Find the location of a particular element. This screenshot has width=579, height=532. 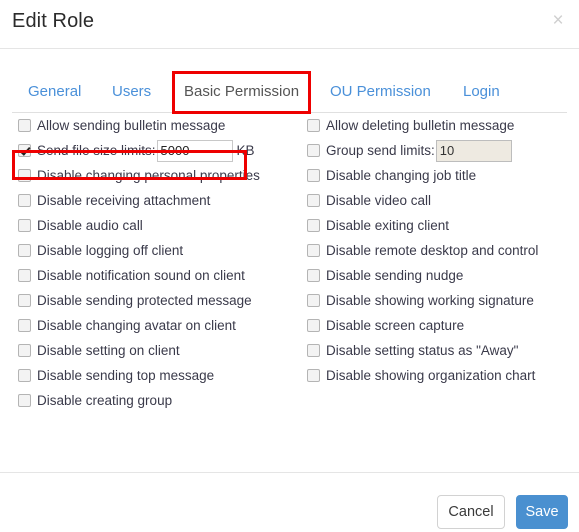

cancel-button: Cancel is located at coordinates (471, 512).